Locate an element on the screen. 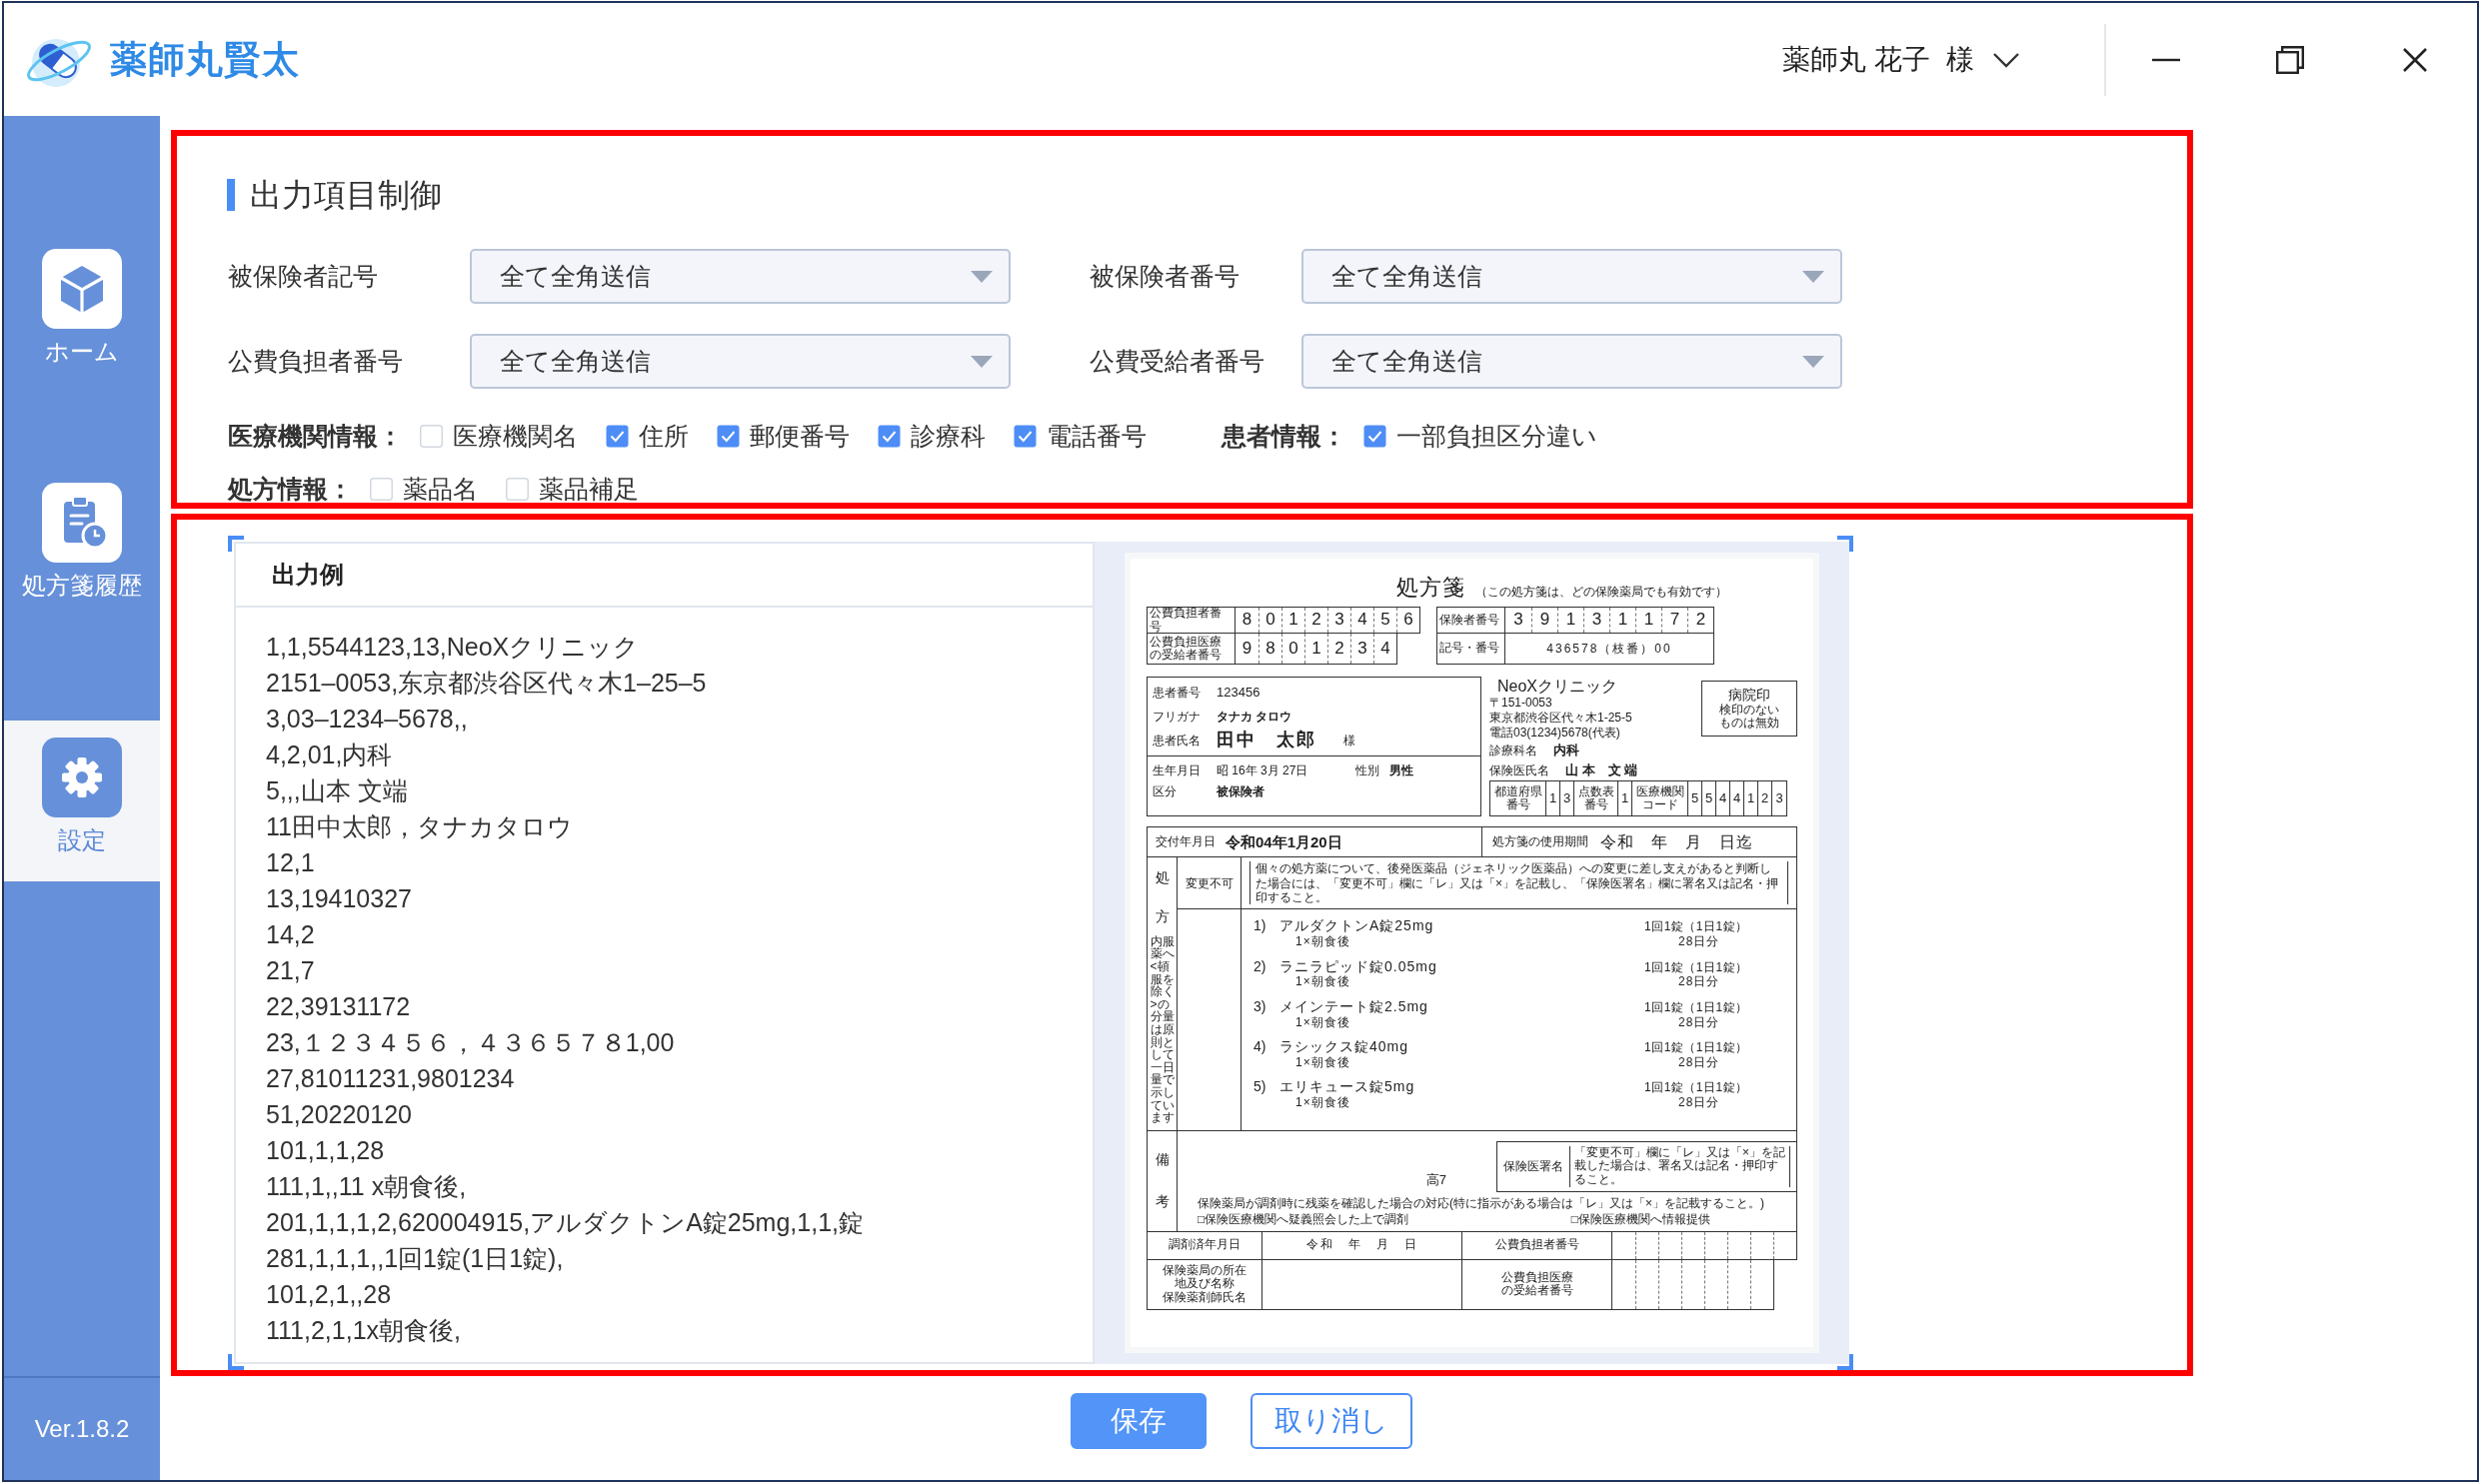 The image size is (2483, 1484). form-digit: 8 is located at coordinates (1269, 649).